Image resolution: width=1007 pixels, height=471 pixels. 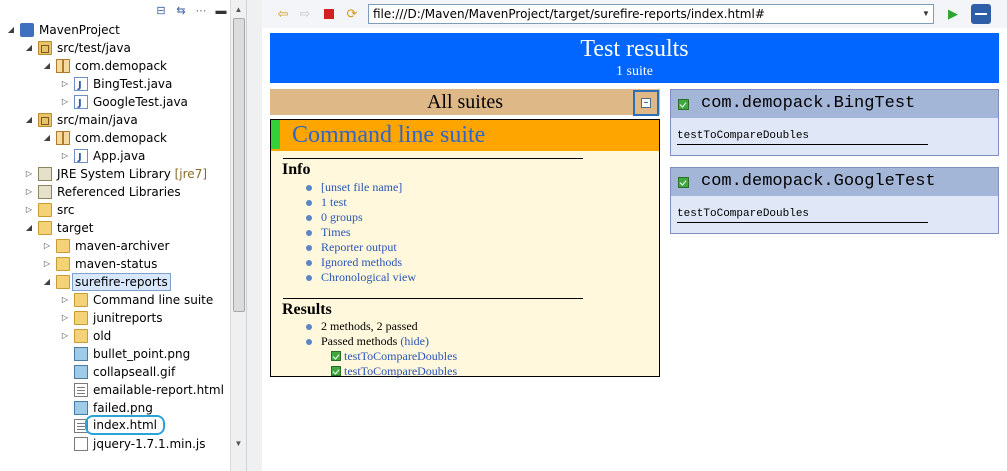 What do you see at coordinates (45, 48) in the screenshot?
I see `source-folder-icon` at bounding box center [45, 48].